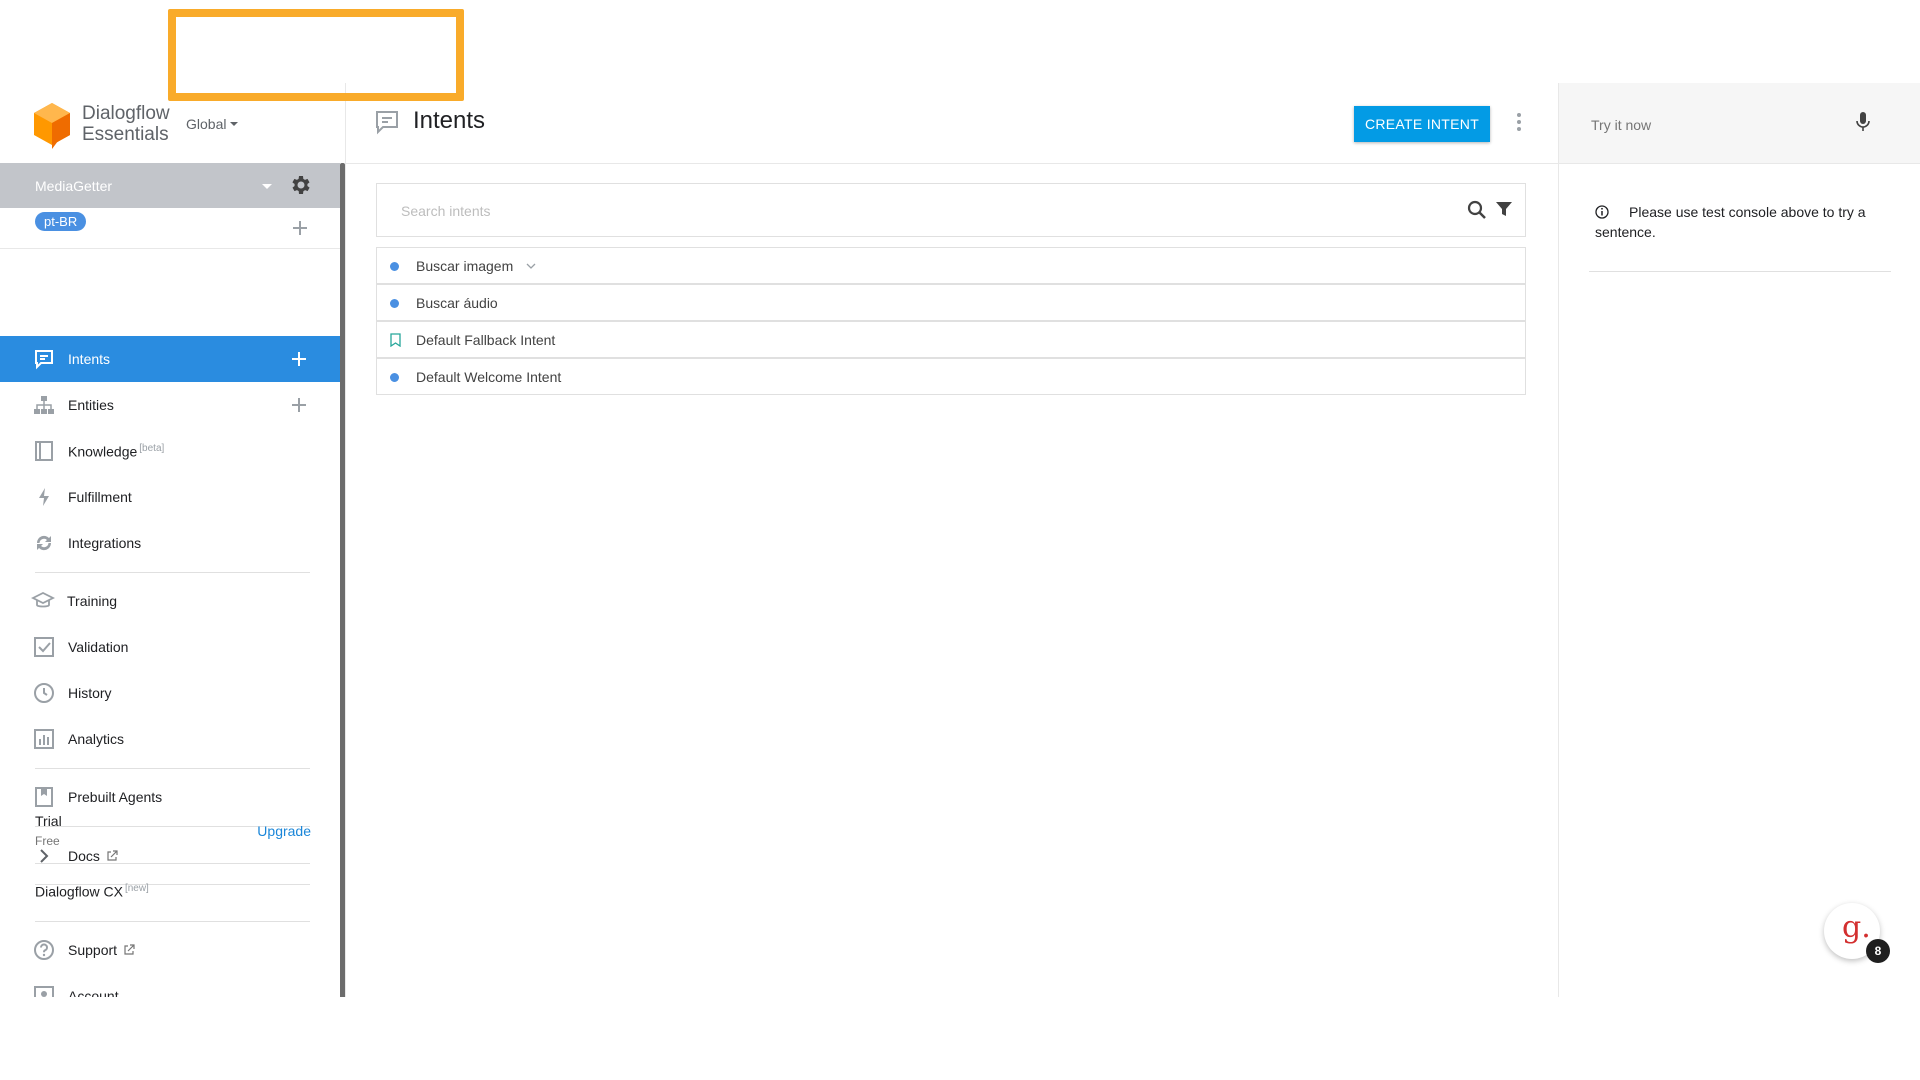 The height and width of the screenshot is (1080, 1920). Describe the element at coordinates (170, 497) in the screenshot. I see `sidebar-item-fulfillment: Fulfillment` at that location.